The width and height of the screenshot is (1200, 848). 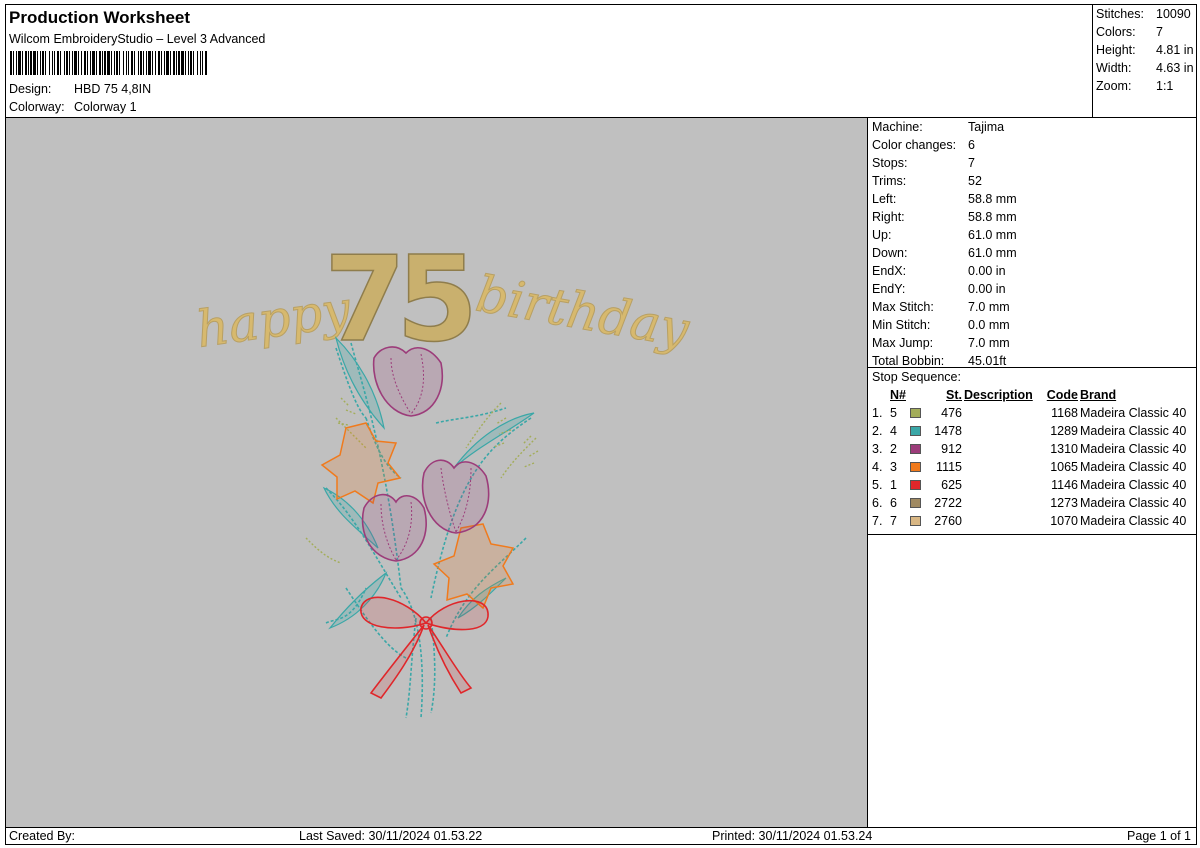 I want to click on barcode, so click(x=108, y=63).